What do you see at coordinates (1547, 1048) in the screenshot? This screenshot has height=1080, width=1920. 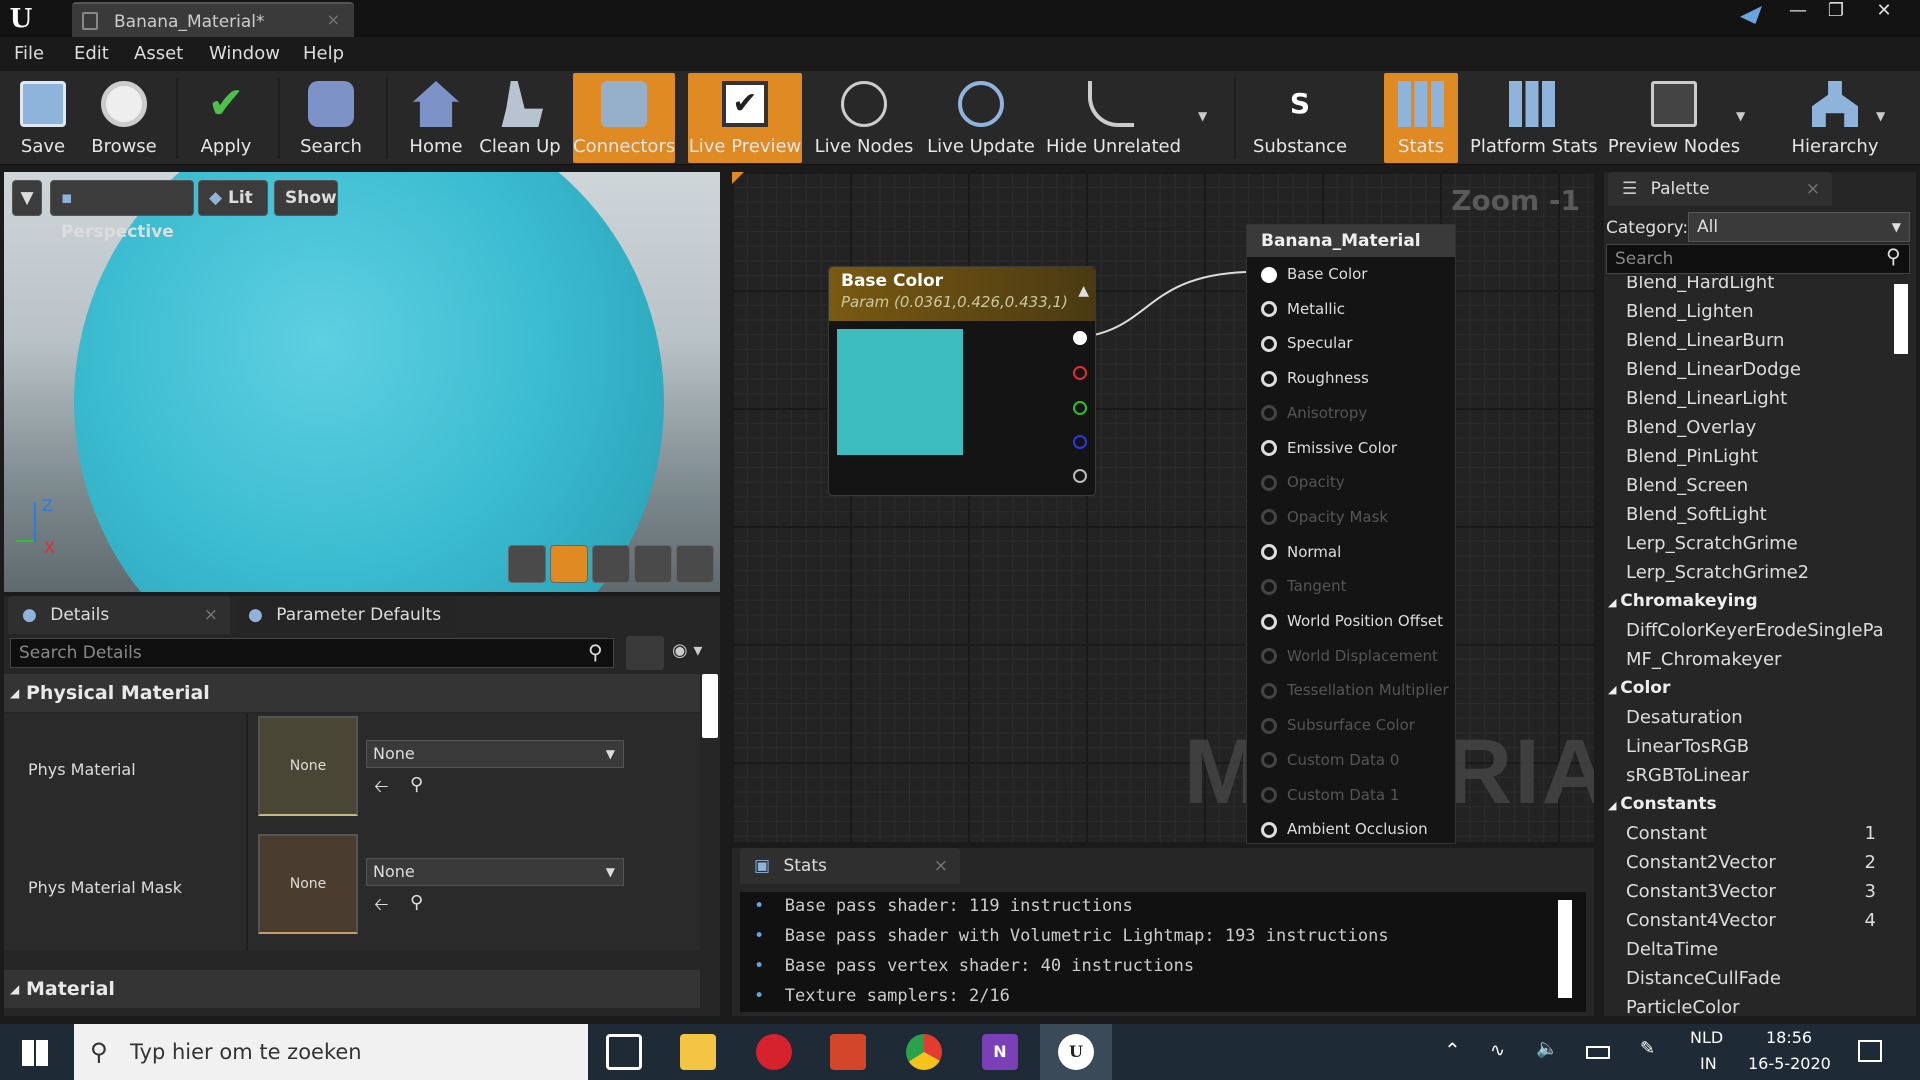 I see `volume-icon: 🔈` at bounding box center [1547, 1048].